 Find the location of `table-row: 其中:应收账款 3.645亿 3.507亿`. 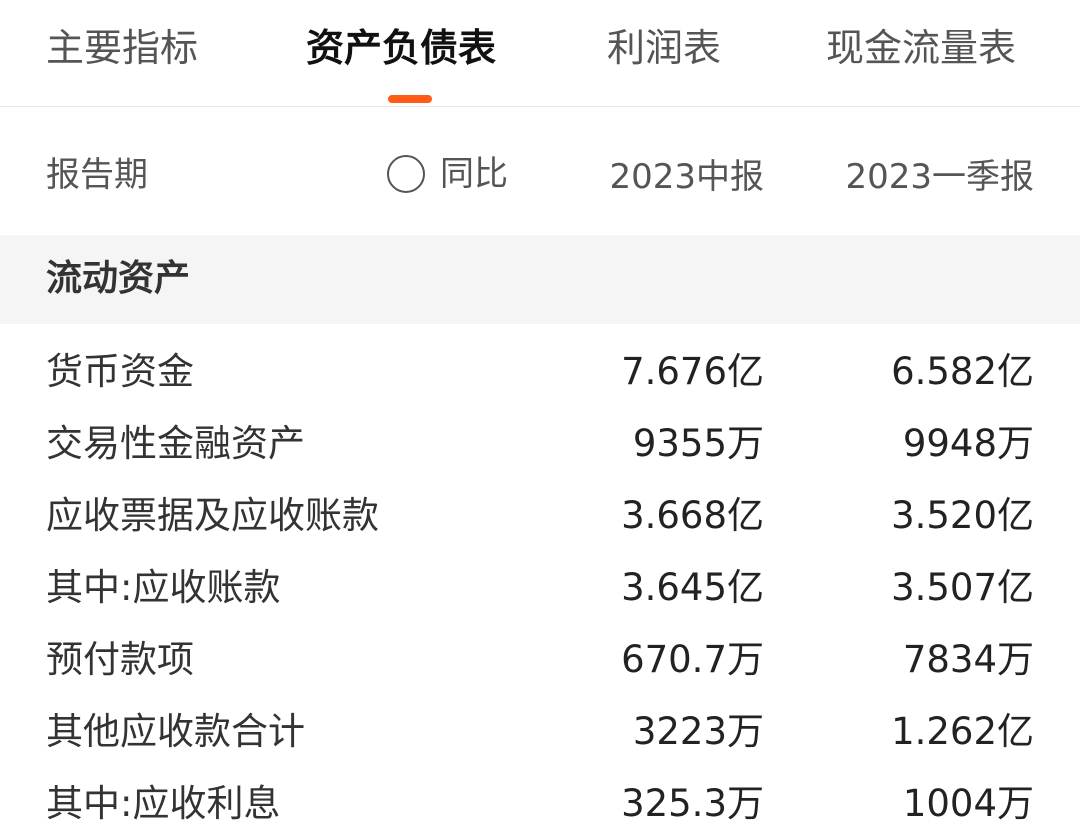

table-row: 其中:应收账款 3.645亿 3.507亿 is located at coordinates (540, 588).